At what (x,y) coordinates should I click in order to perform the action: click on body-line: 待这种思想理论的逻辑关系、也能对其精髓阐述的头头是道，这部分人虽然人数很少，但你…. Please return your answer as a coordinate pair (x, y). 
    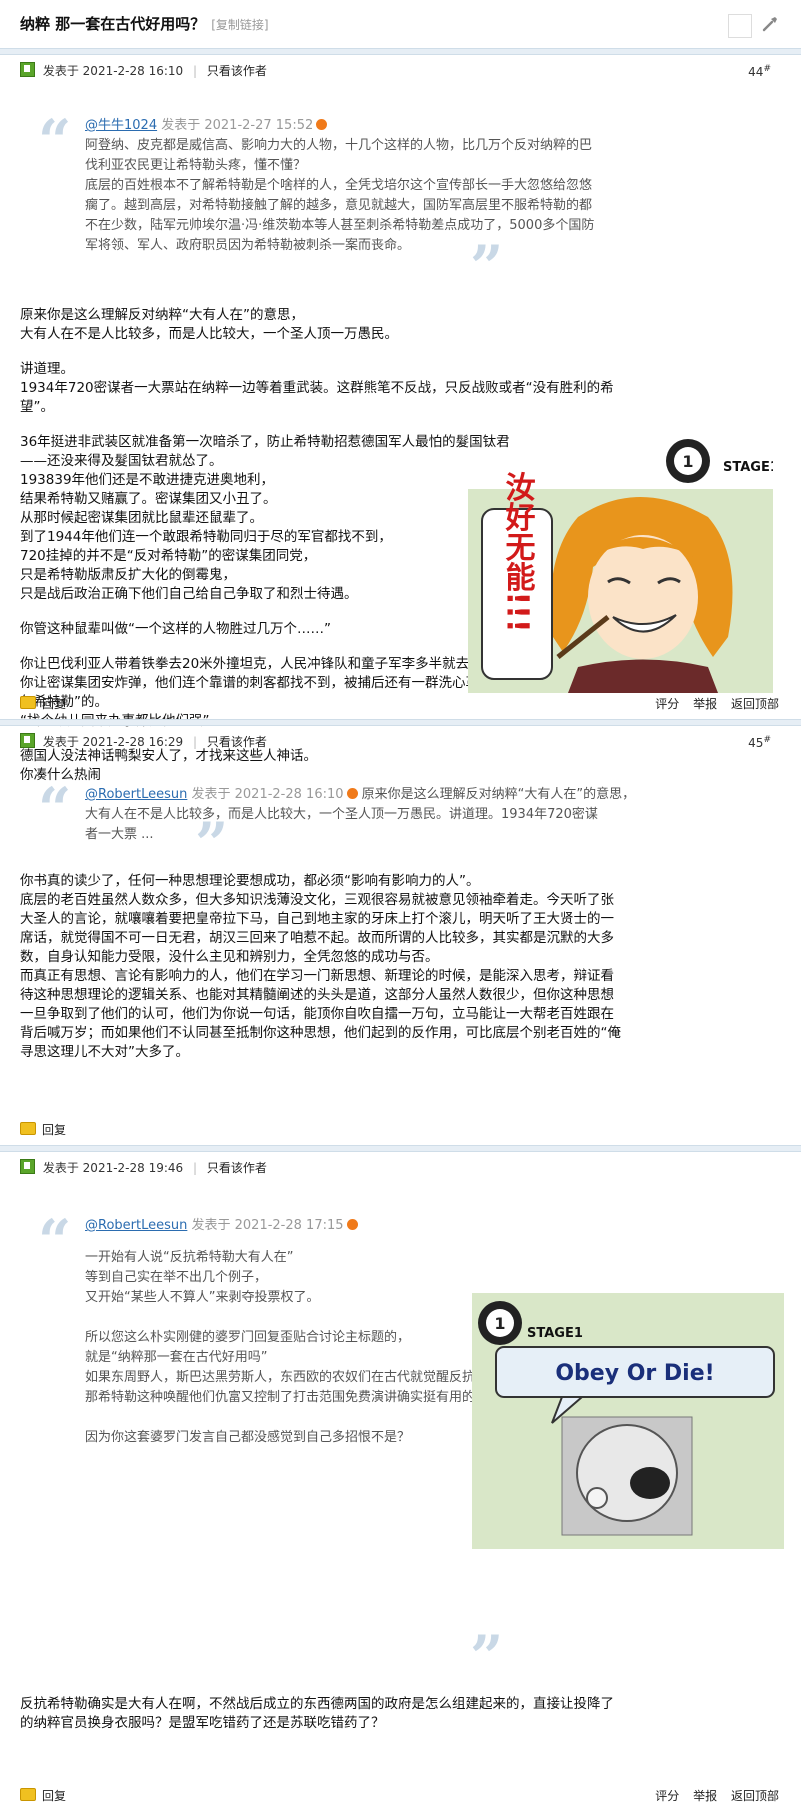
    Looking at the image, I should click on (317, 995).